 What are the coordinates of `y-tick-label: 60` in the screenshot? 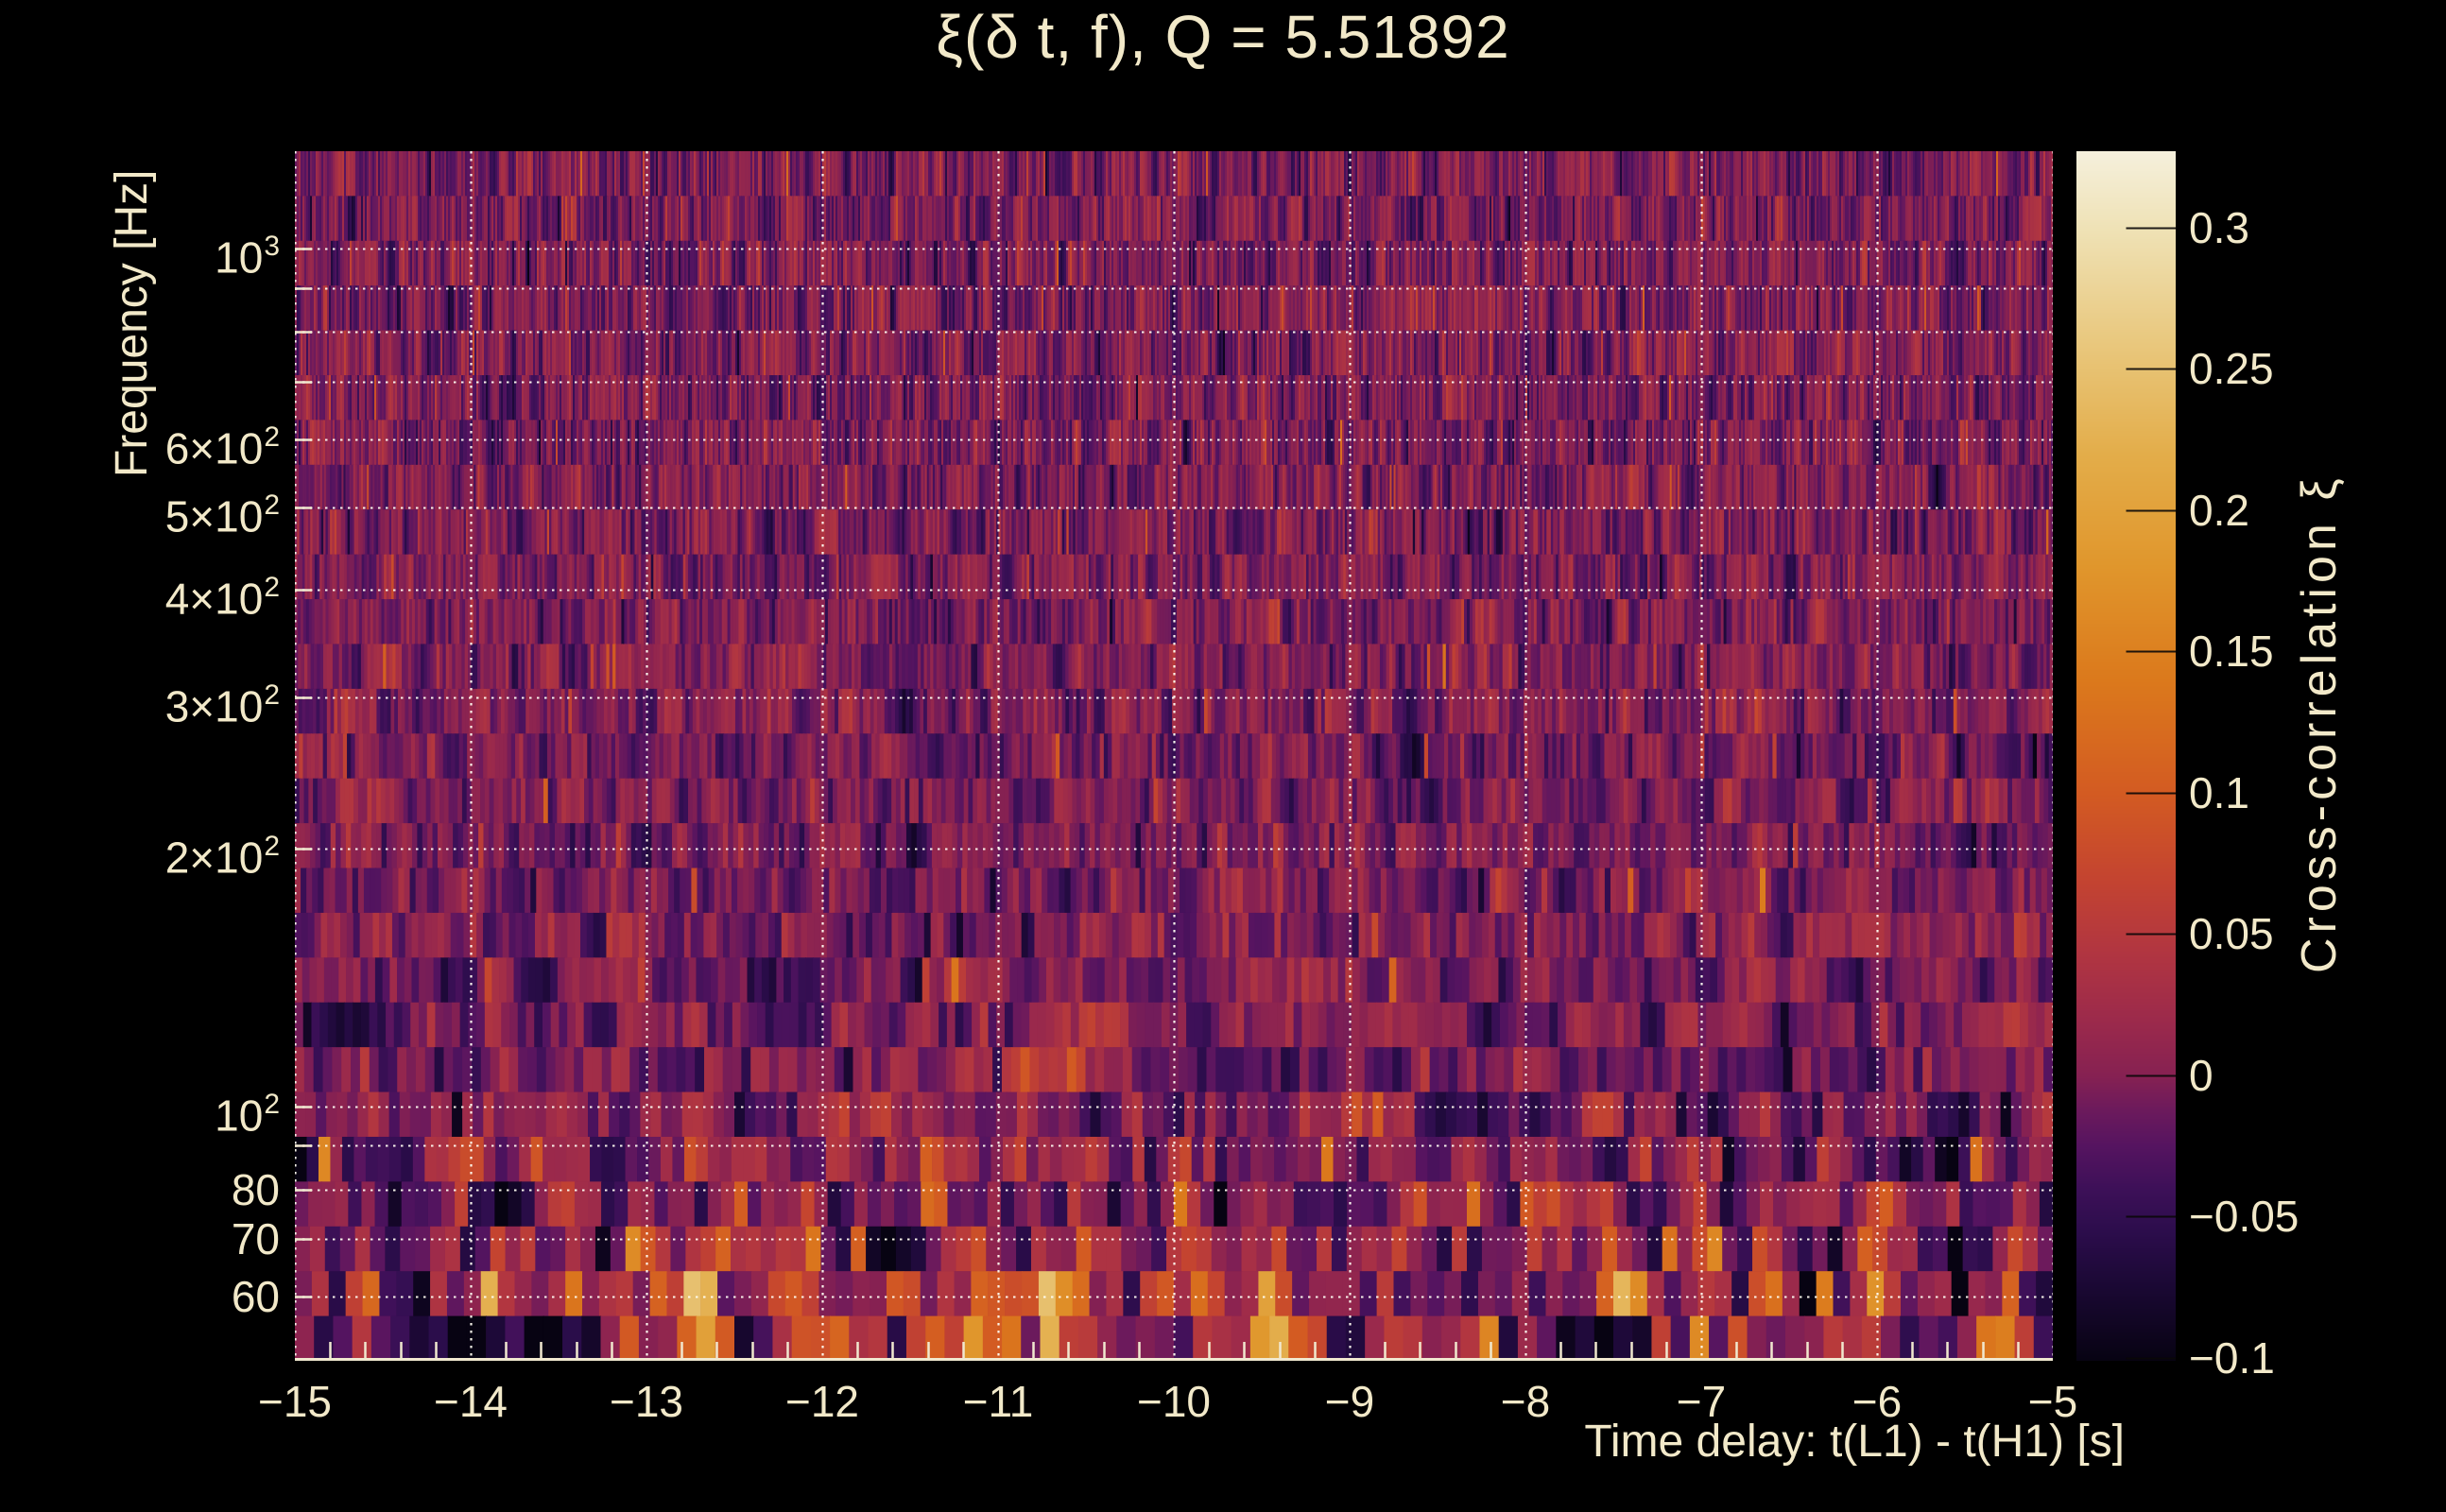 It's located at (255, 1297).